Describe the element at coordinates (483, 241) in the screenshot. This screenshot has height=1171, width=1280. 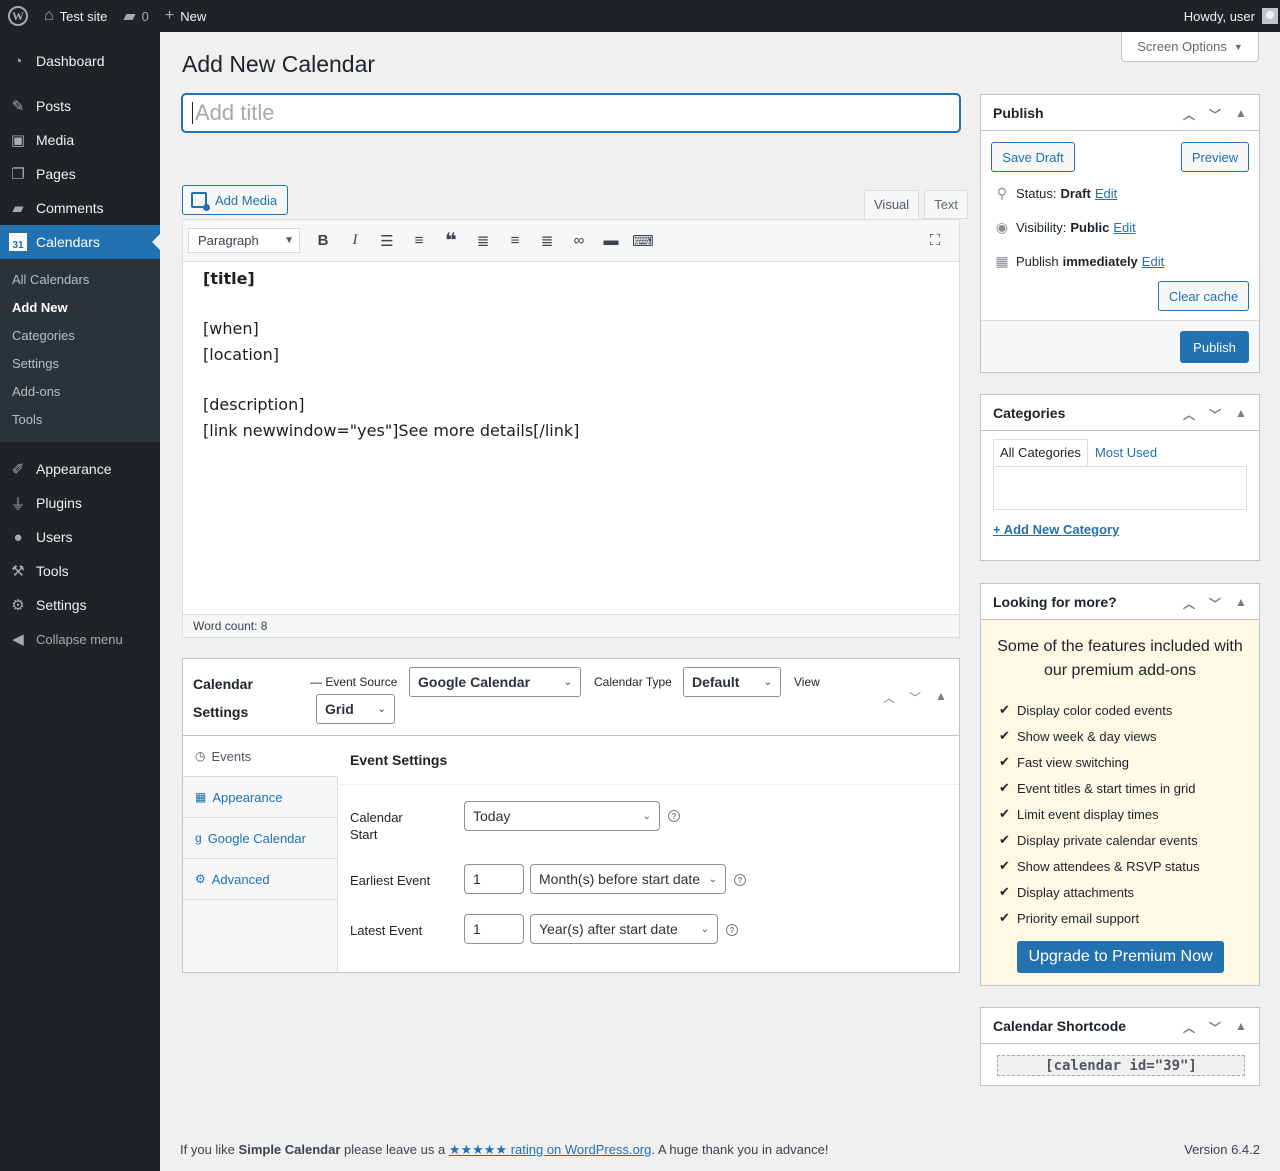
I see `align-left-icon: ≣` at that location.